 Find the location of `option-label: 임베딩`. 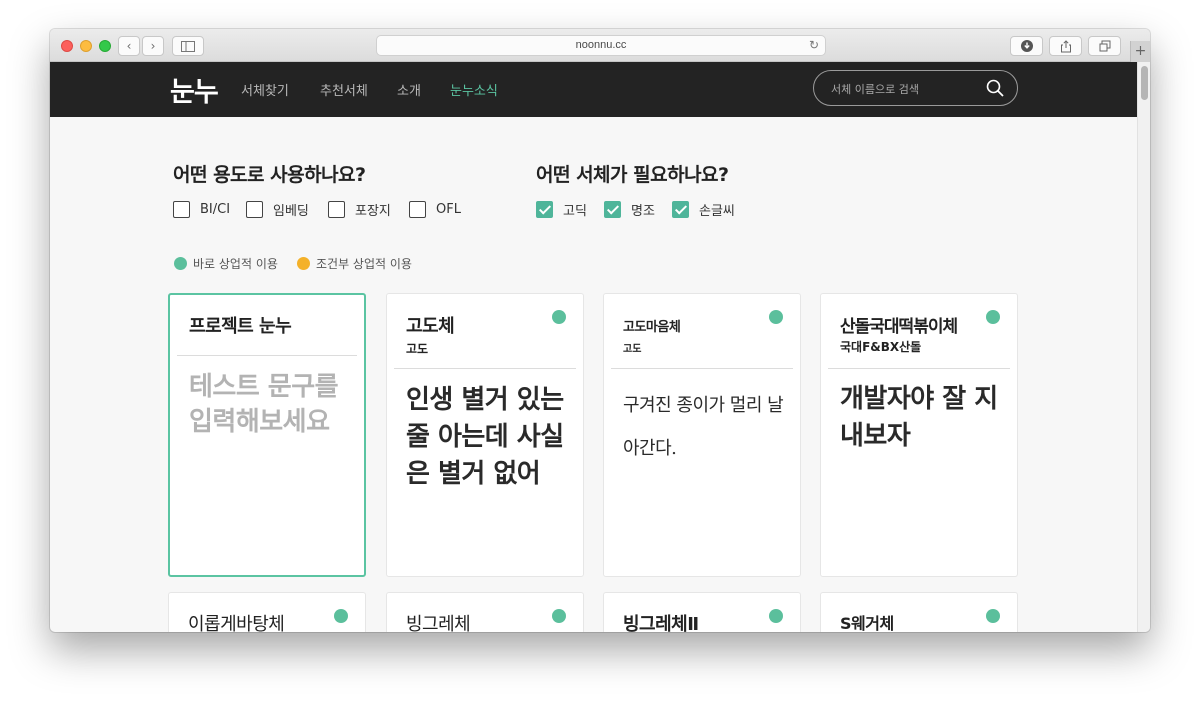

option-label: 임베딩 is located at coordinates (291, 211).